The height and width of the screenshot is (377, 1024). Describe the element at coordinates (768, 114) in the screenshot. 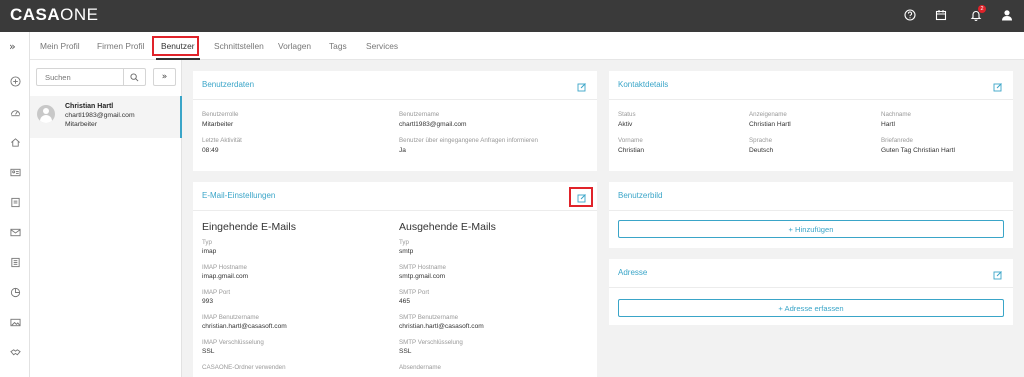

I see `field-label: Anzeigename` at that location.